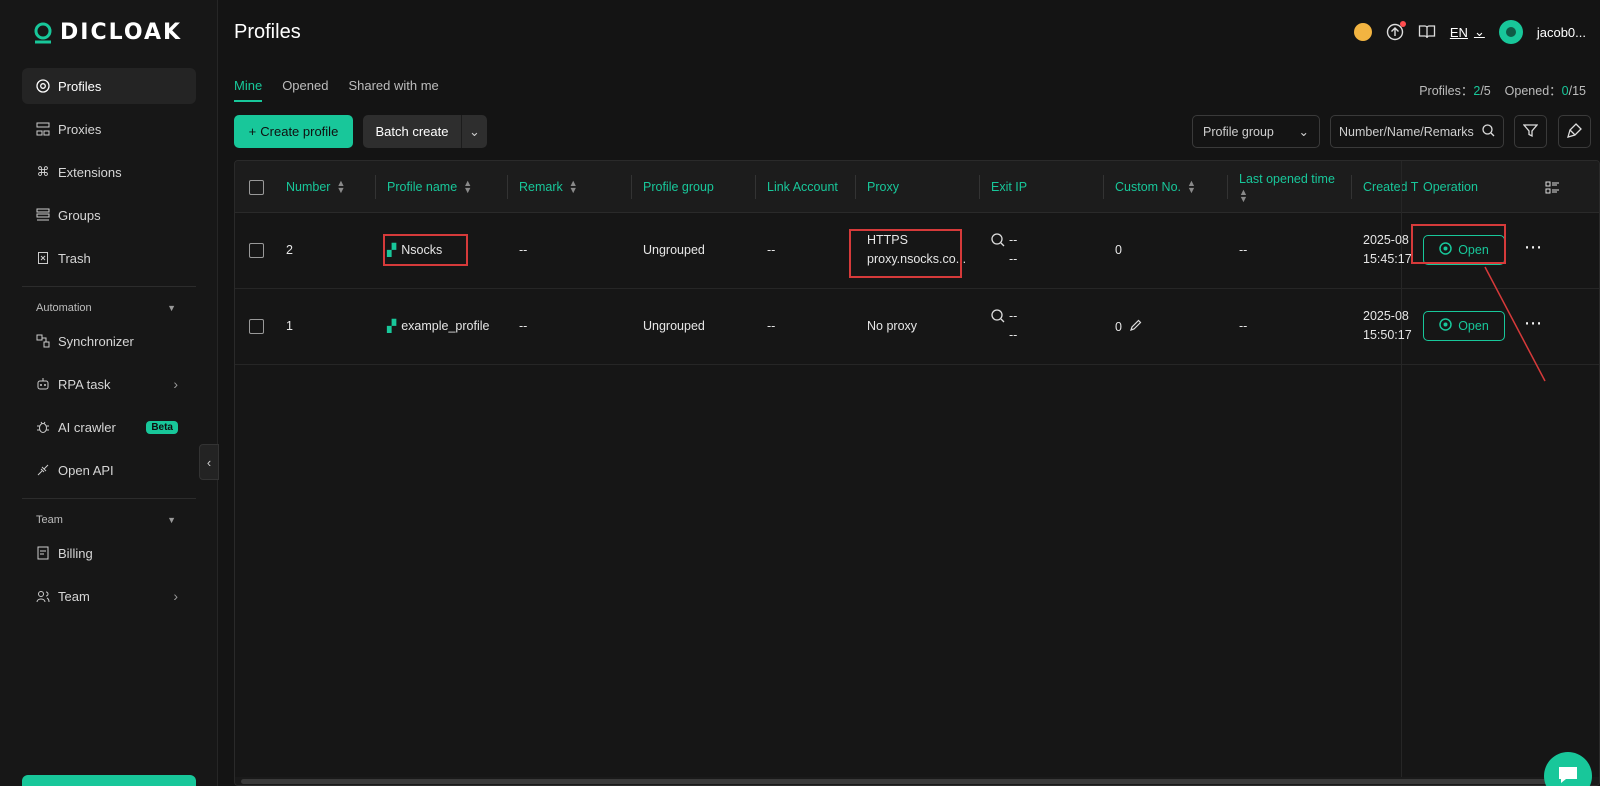 This screenshot has height=786, width=1600. What do you see at coordinates (248, 90) in the screenshot?
I see `tab-mine: Mine` at bounding box center [248, 90].